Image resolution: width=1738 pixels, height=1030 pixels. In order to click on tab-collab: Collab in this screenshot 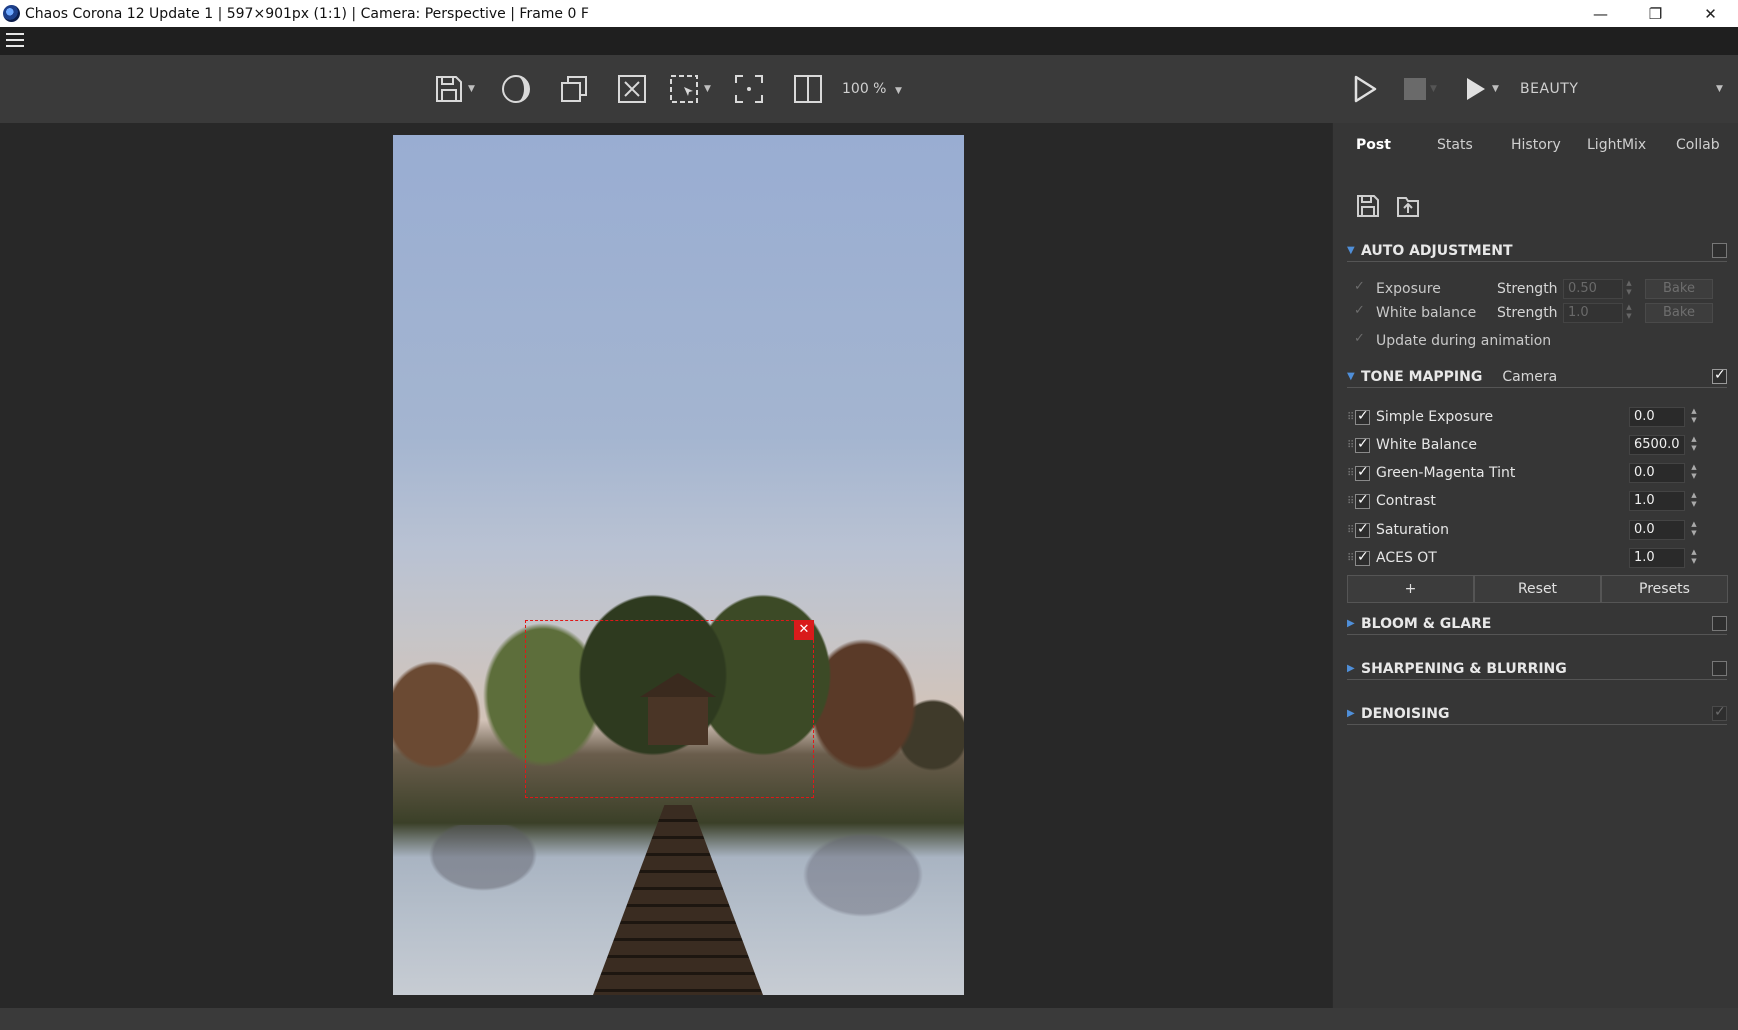, I will do `click(1698, 145)`.